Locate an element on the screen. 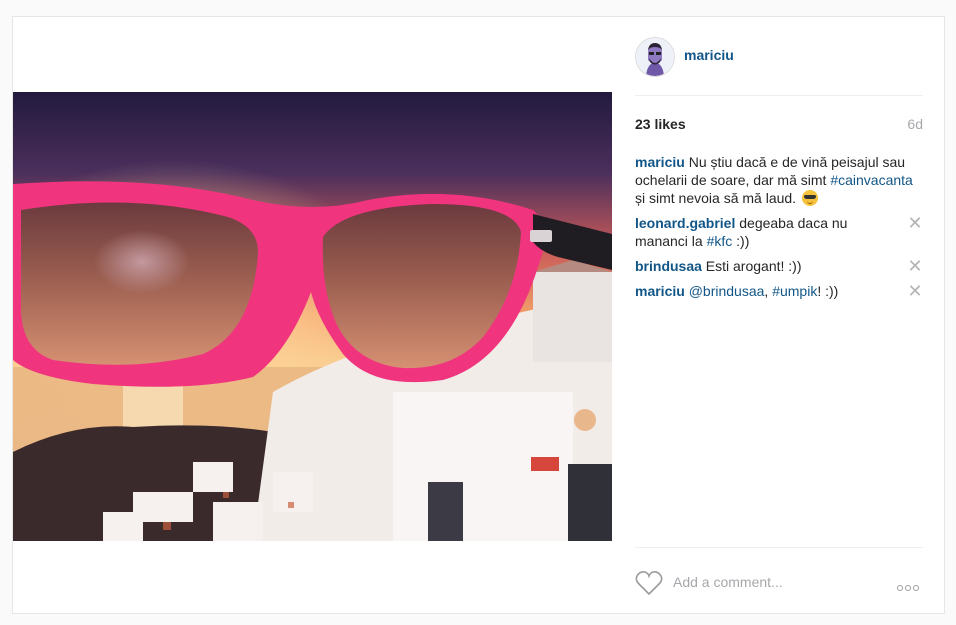  avatar is located at coordinates (655, 57).